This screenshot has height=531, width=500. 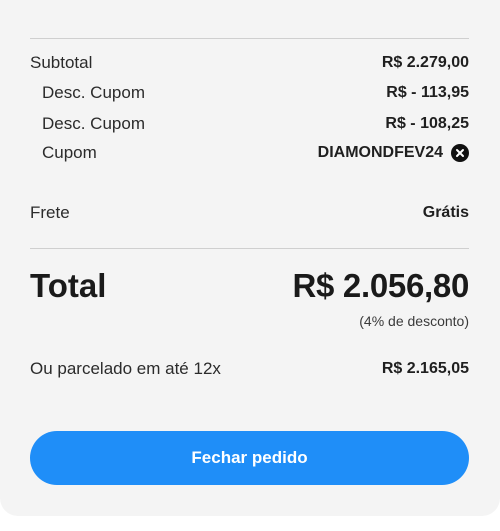 I want to click on checkout-button: Fechar pedido, so click(x=249, y=458).